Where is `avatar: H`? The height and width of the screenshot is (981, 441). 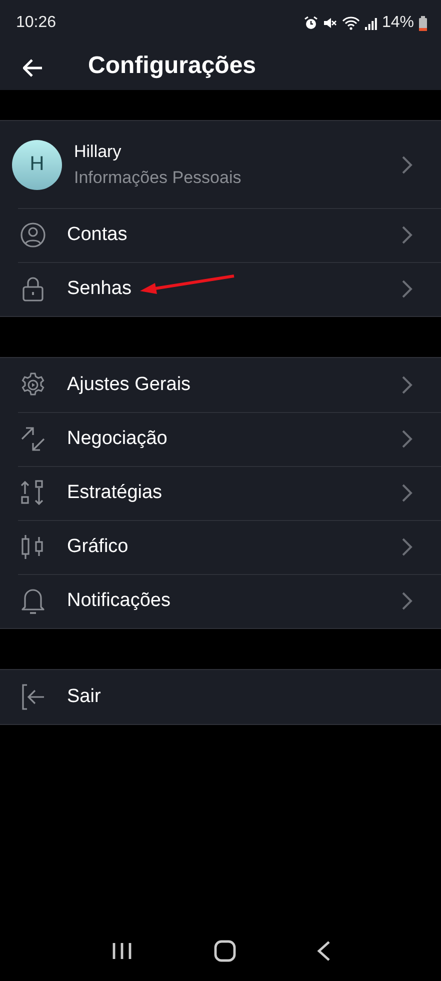
avatar: H is located at coordinates (37, 165).